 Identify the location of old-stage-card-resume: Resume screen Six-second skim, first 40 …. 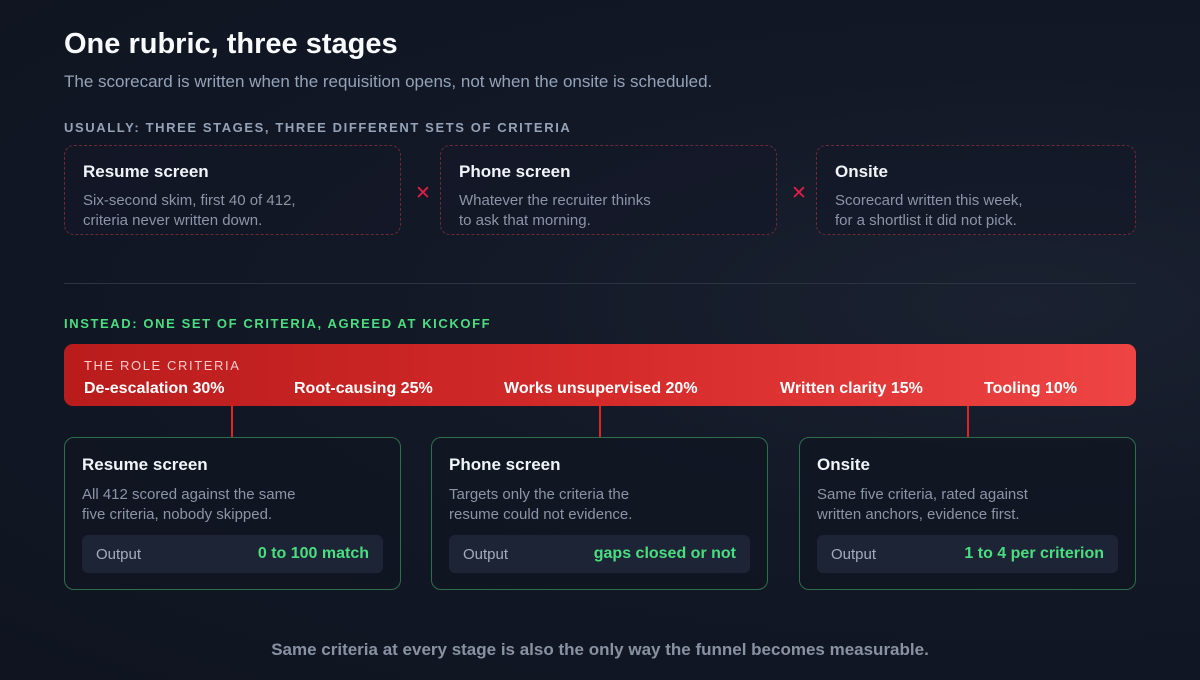
(232, 190).